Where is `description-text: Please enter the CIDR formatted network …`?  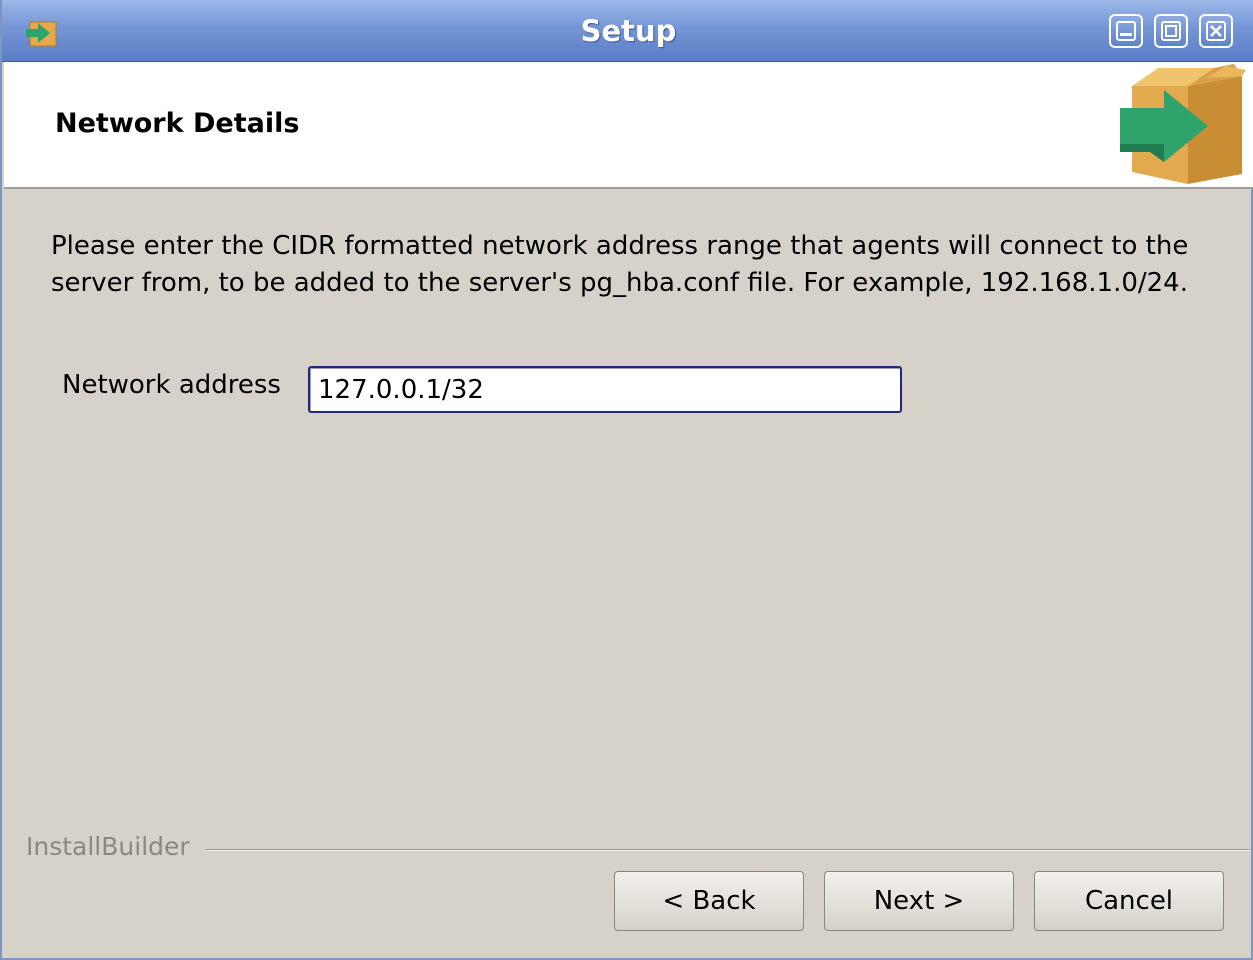
description-text: Please enter the CIDR formatted network … is located at coordinates (620, 264).